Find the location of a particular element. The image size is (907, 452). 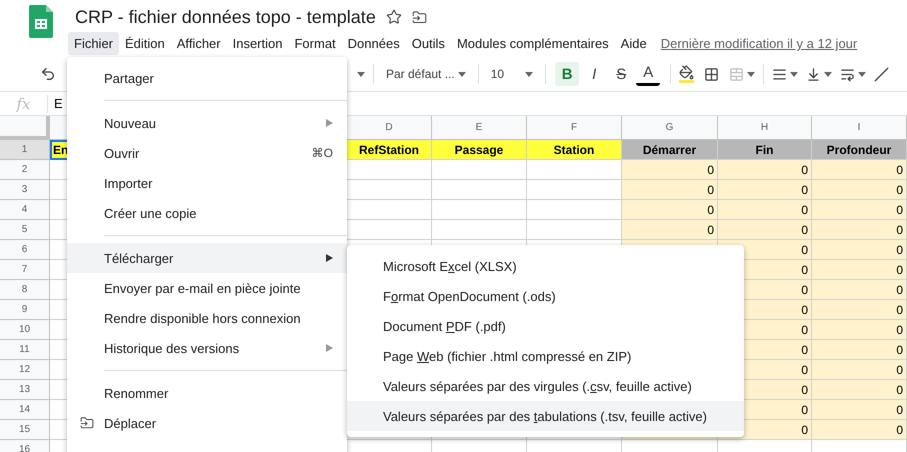

table-header-cell: RefStation is located at coordinates (389, 150).